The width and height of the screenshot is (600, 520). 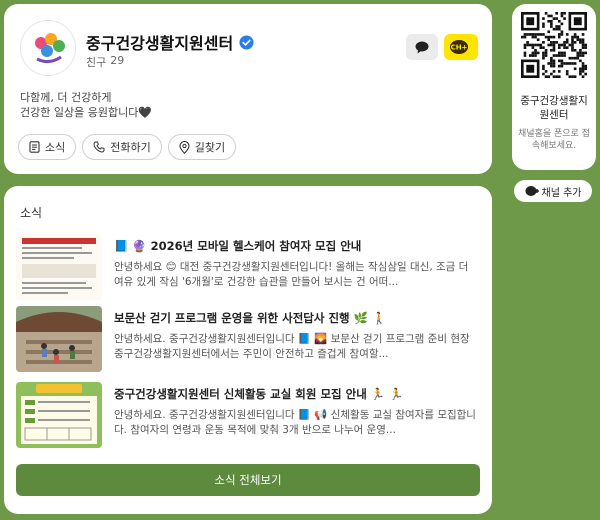 I want to click on channel-intro: 다함께, 더 건강하게 건강한 일상을 응원합니다🖤, so click(x=86, y=105).